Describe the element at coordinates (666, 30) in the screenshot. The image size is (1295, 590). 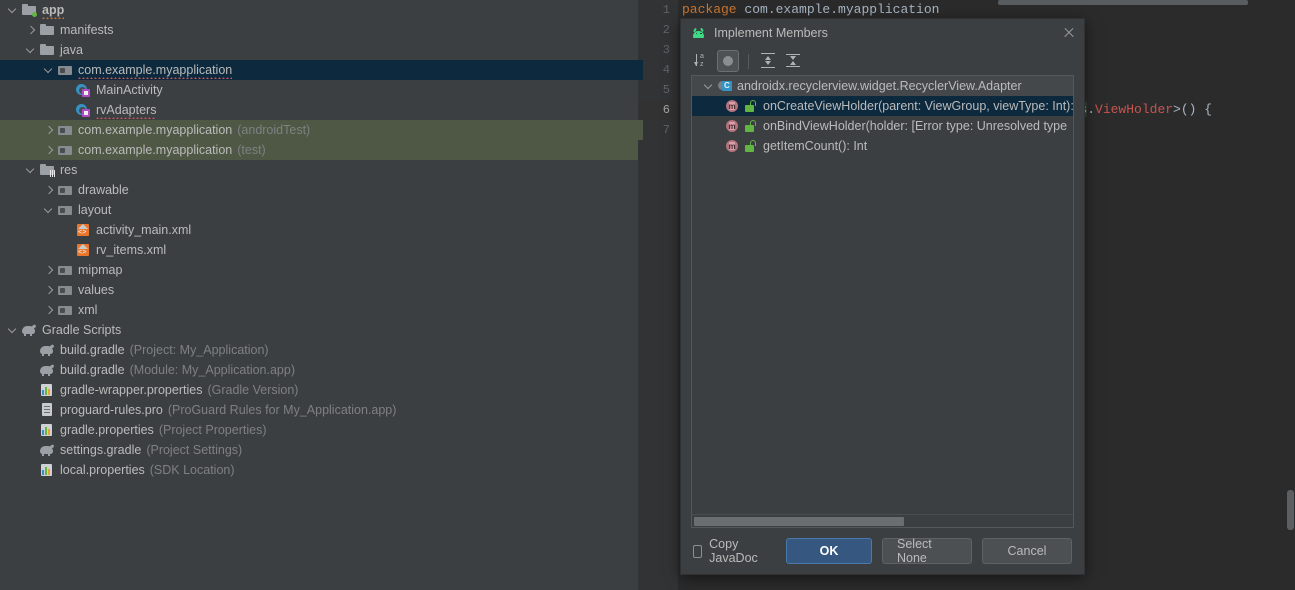
I see `line-number: 2` at that location.